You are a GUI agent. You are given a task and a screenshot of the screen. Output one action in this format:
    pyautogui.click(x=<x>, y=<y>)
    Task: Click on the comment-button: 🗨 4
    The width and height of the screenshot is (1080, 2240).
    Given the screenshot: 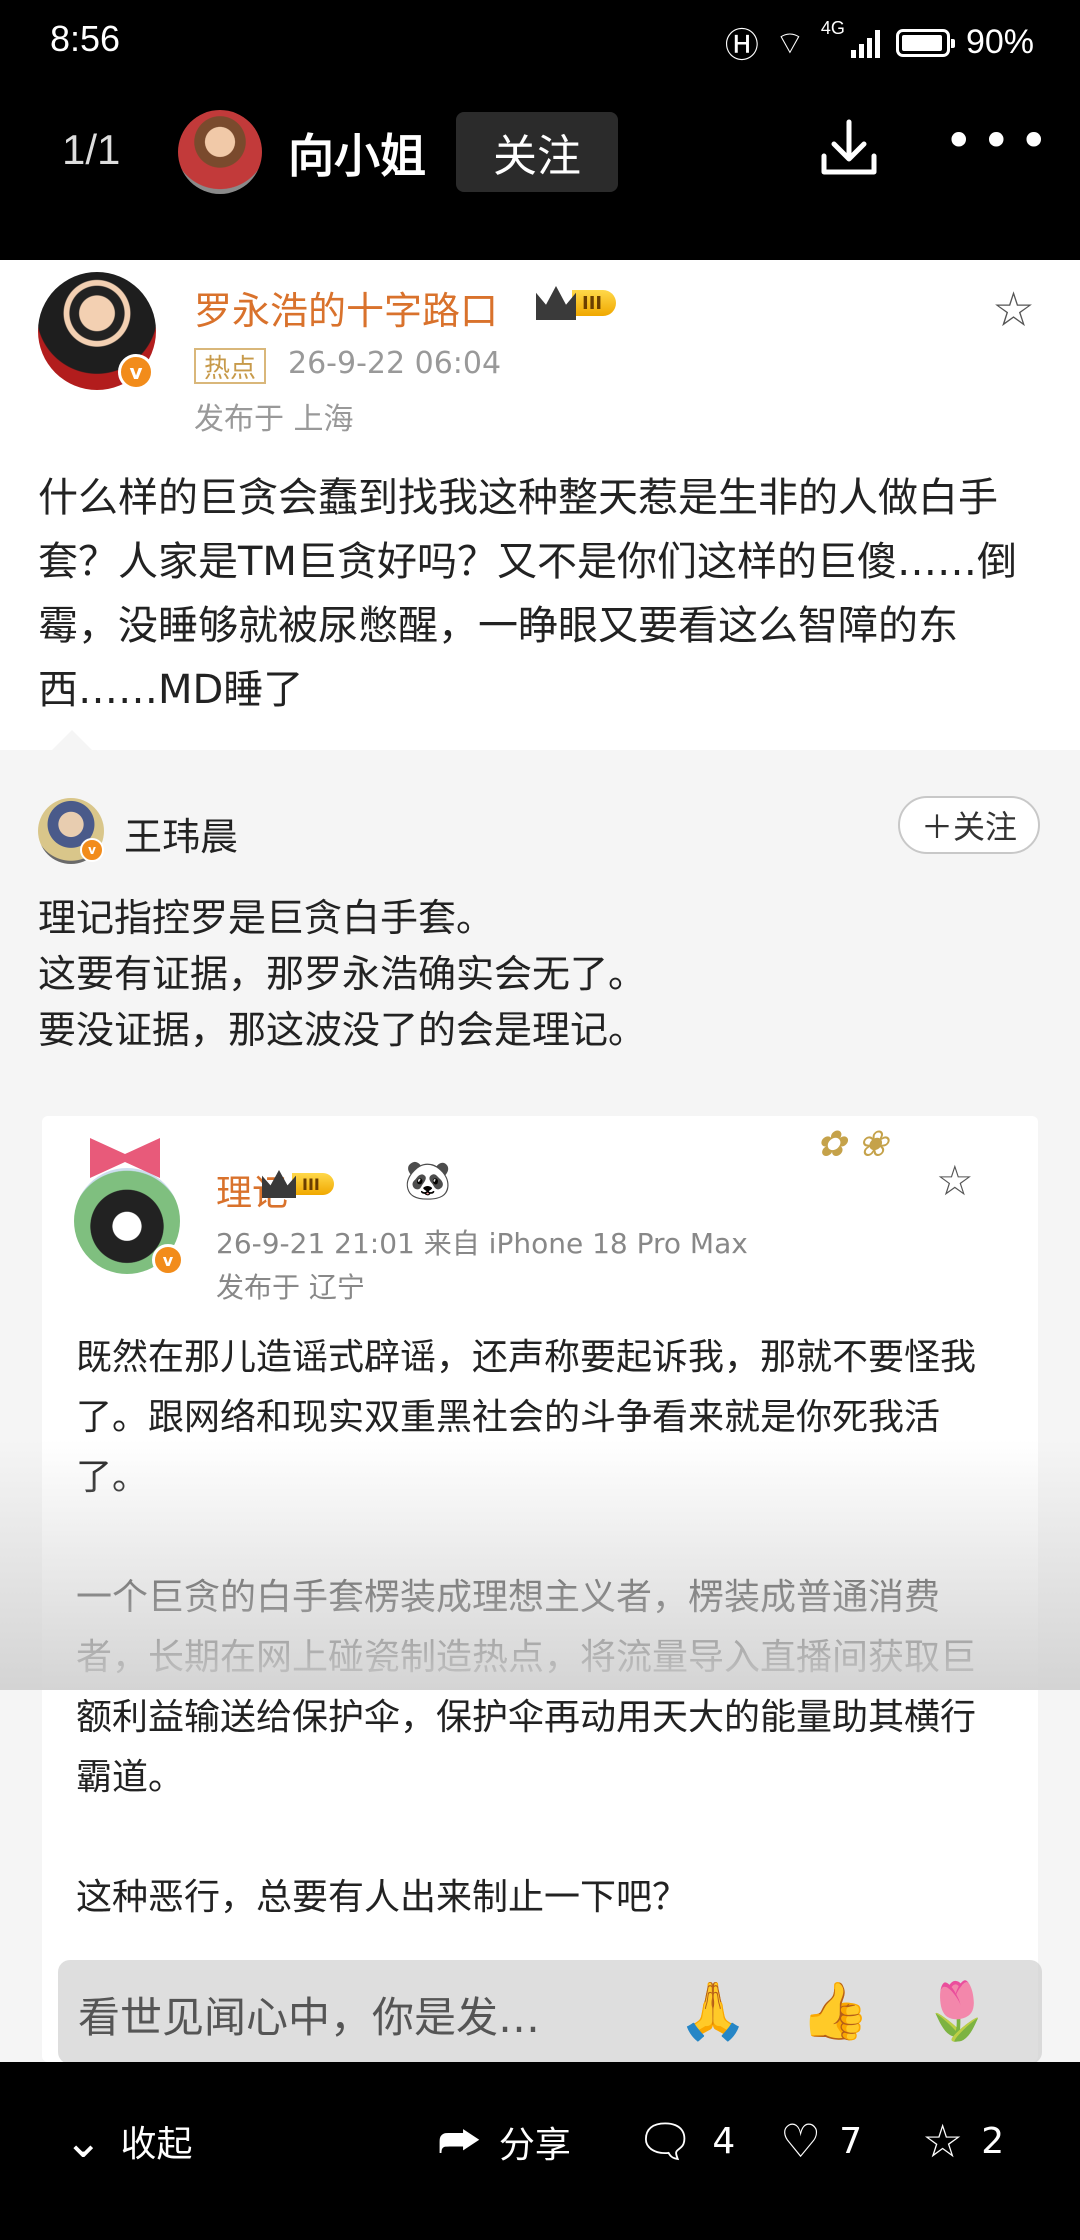 What is the action you would take?
    pyautogui.click(x=685, y=2141)
    